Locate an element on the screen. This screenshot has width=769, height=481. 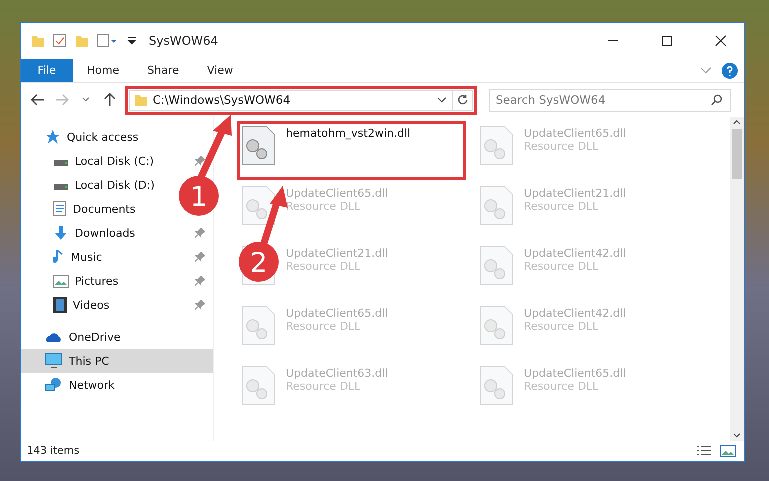
star-icon is located at coordinates (53, 137).